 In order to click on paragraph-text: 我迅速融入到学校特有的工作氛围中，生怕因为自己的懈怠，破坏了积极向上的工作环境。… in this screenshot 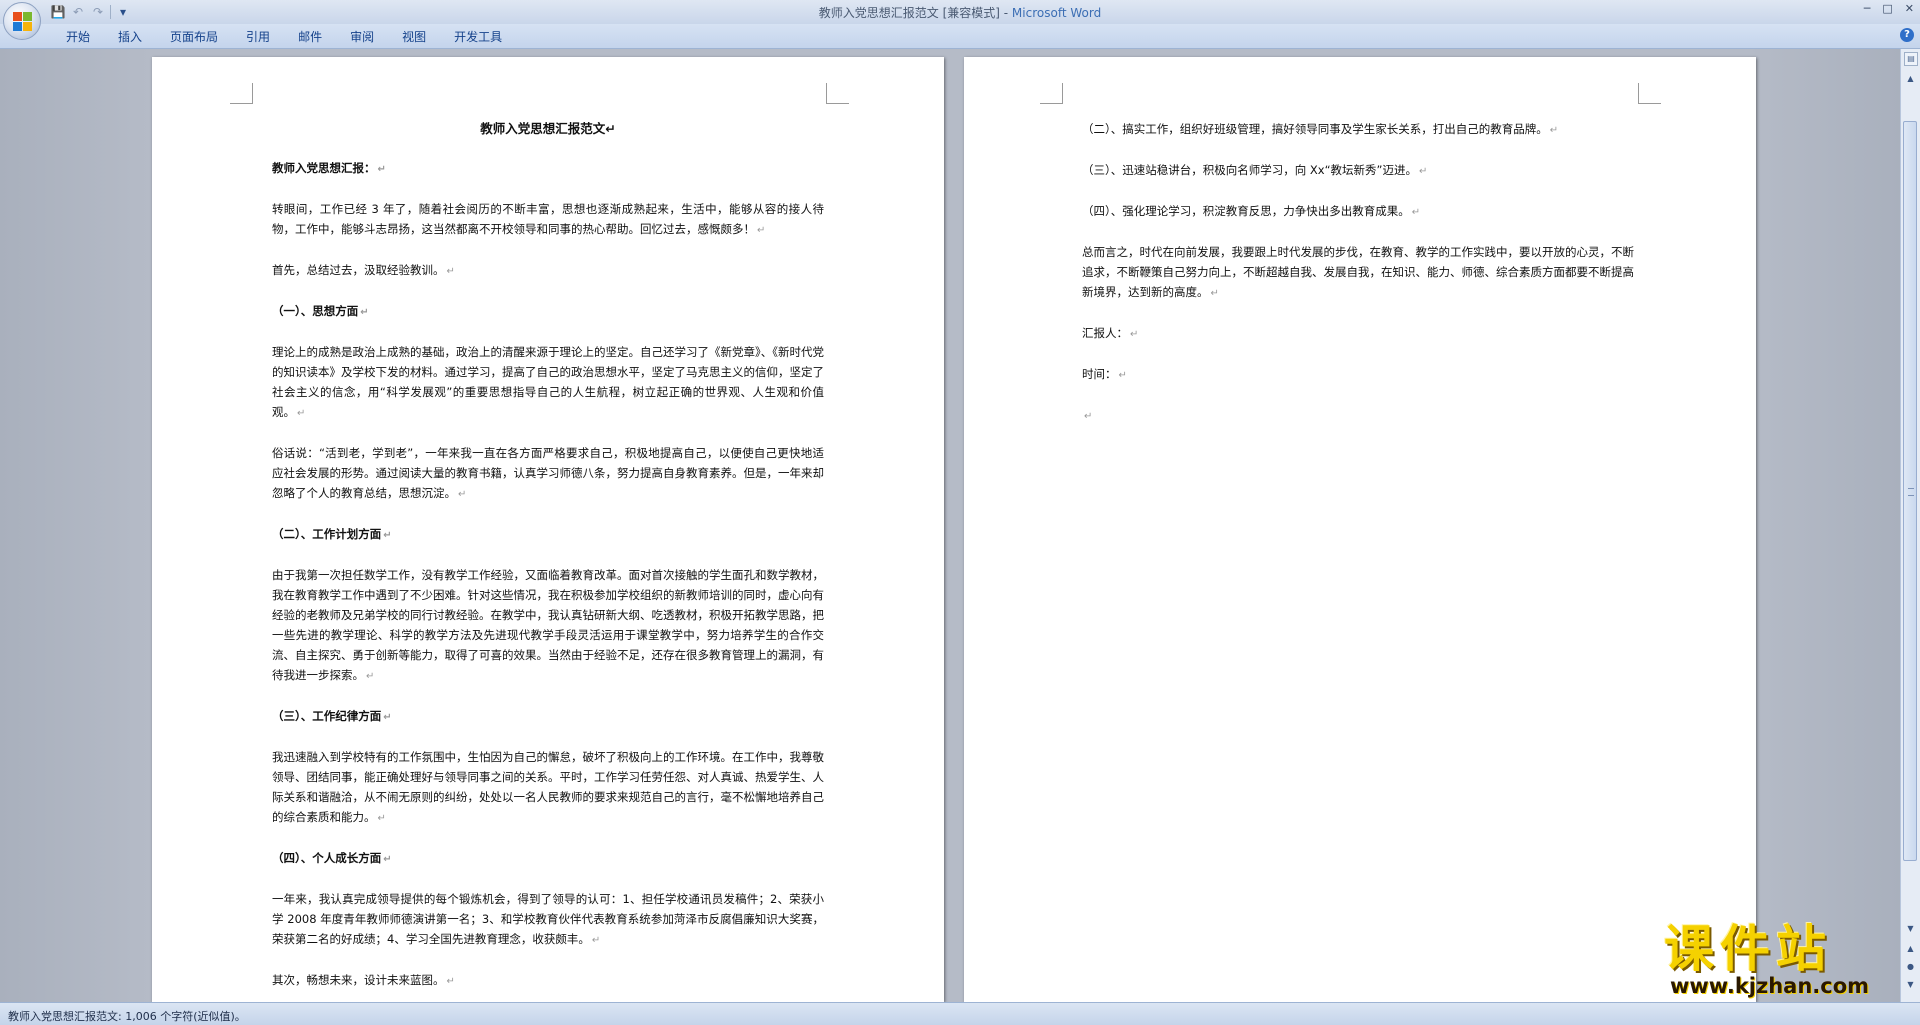, I will do `click(548, 787)`.